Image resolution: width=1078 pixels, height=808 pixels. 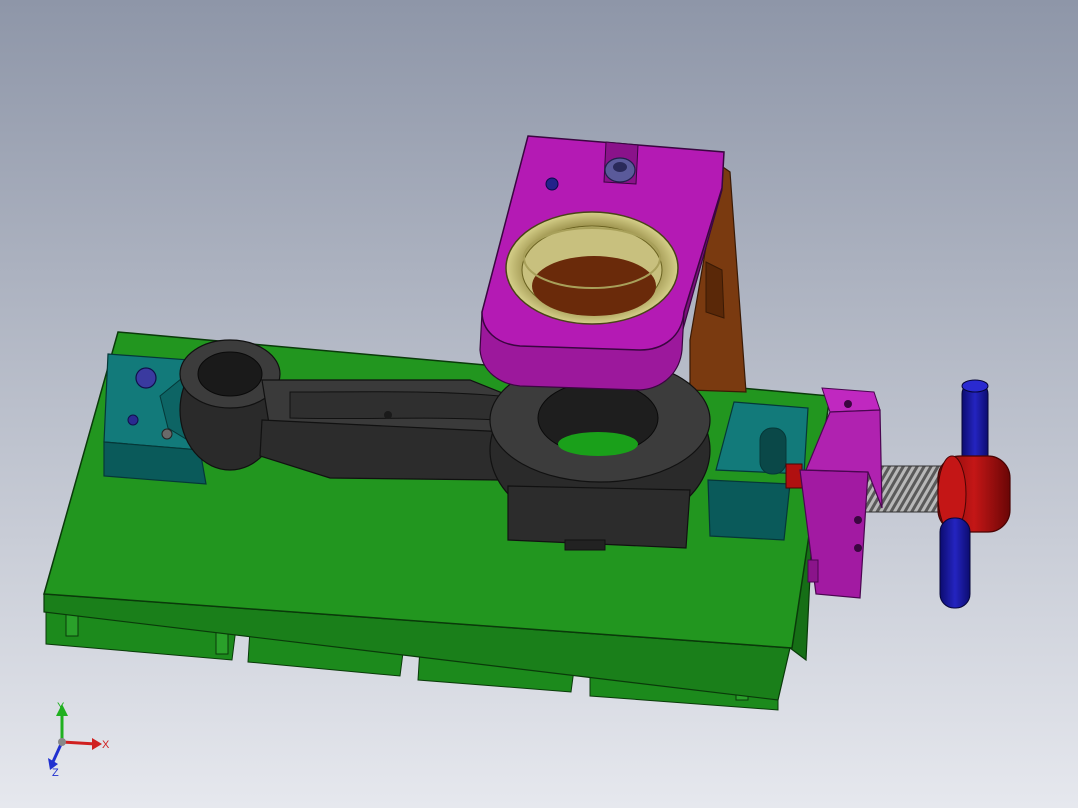 What do you see at coordinates (388, 415) in the screenshot?
I see `oil-hole-icon` at bounding box center [388, 415].